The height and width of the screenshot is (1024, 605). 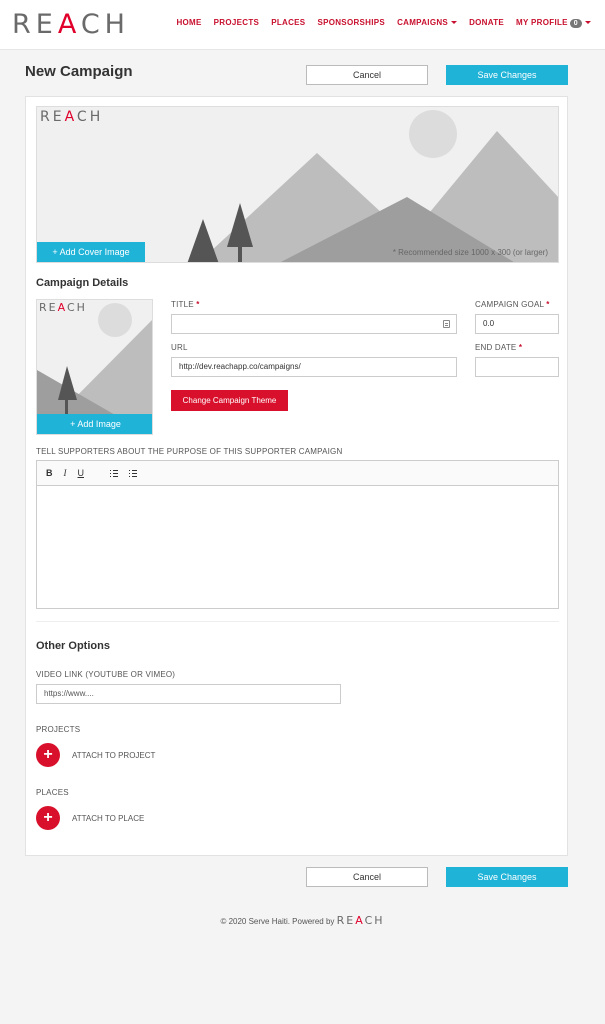 I want to click on nav-my-profile: MY PROFILE 0, so click(x=553, y=23).